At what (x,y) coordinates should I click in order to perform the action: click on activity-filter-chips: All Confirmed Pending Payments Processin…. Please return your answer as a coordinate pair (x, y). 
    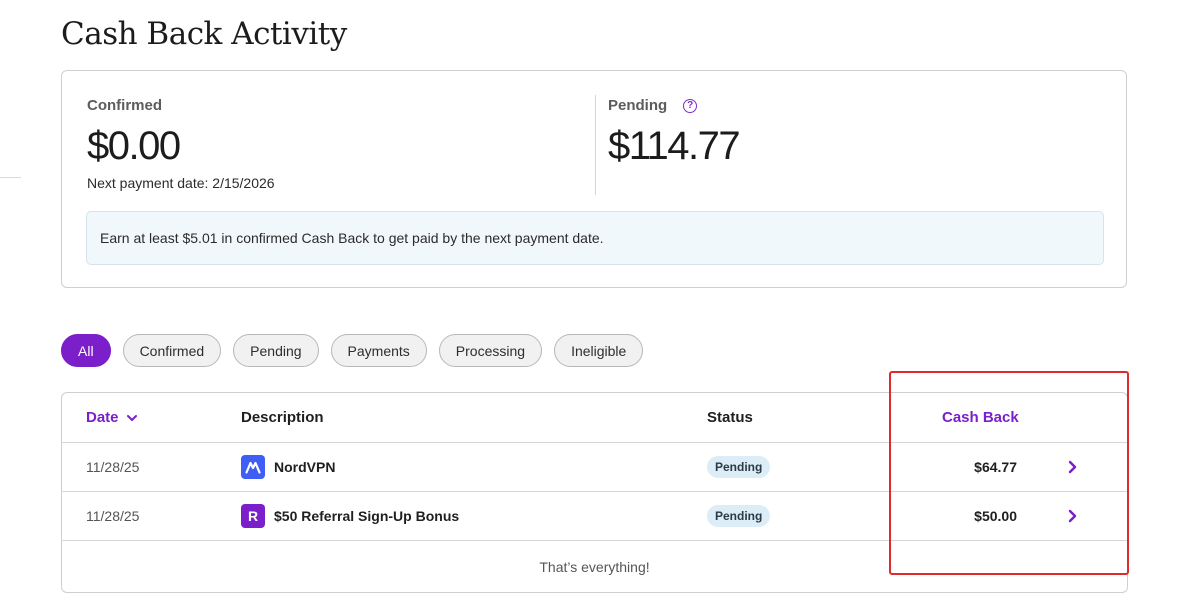
    Looking at the image, I should click on (352, 350).